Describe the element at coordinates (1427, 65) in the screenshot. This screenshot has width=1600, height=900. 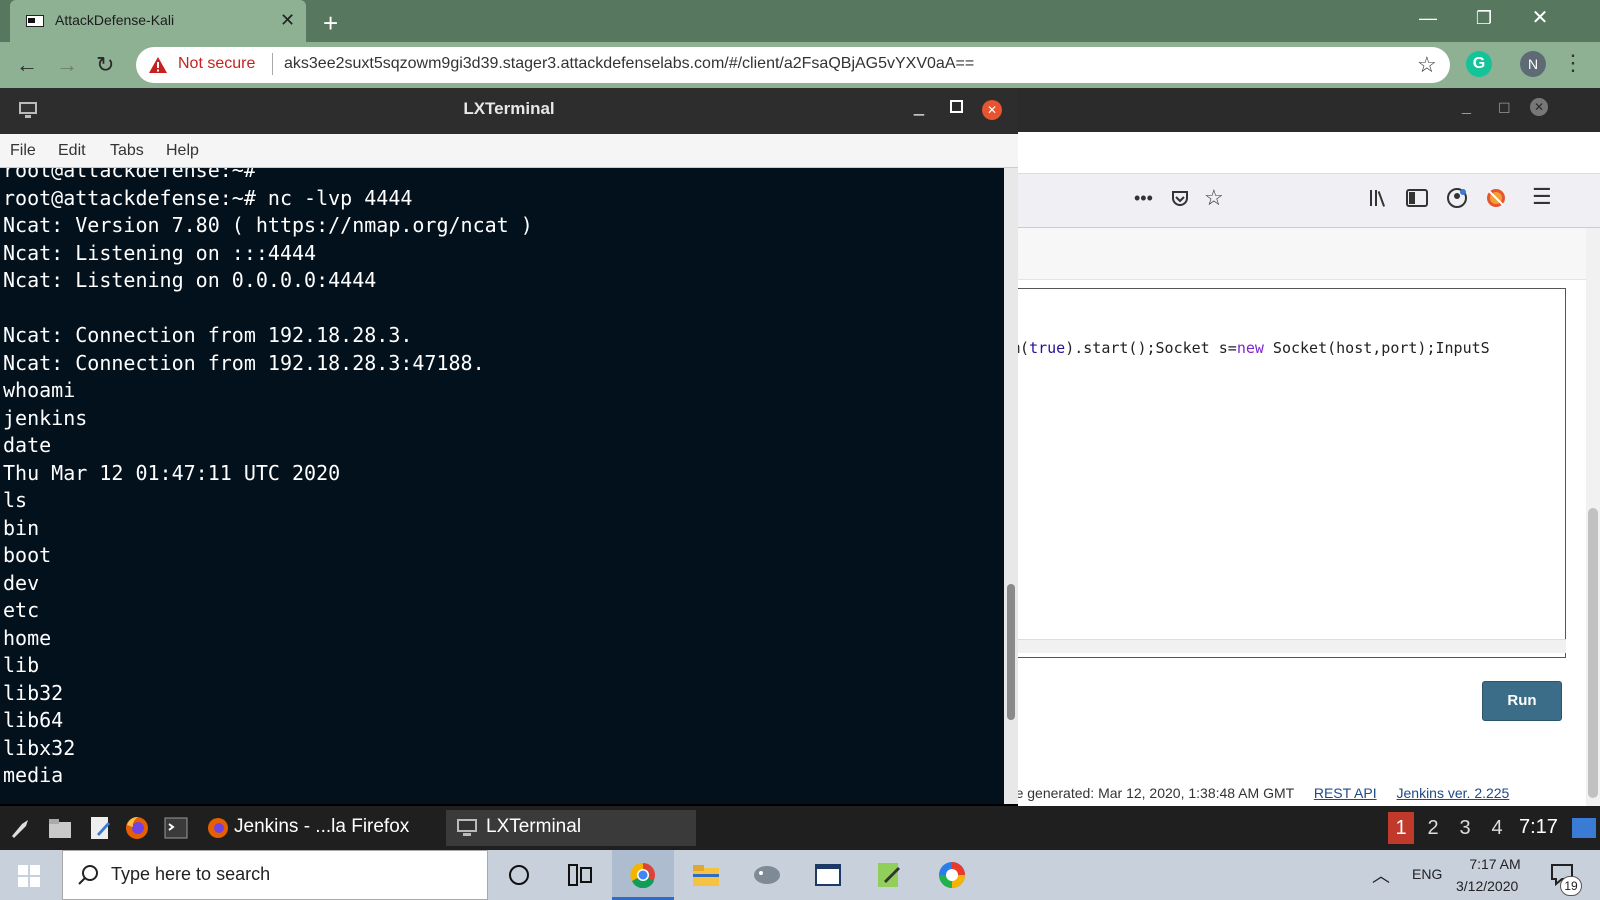
I see `bookmark-star-icon: ☆` at that location.